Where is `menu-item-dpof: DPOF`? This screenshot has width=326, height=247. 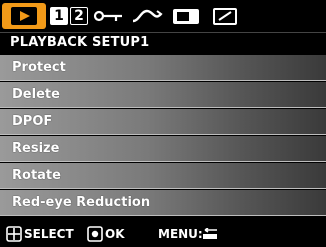
menu-item-dpof: DPOF is located at coordinates (163, 122).